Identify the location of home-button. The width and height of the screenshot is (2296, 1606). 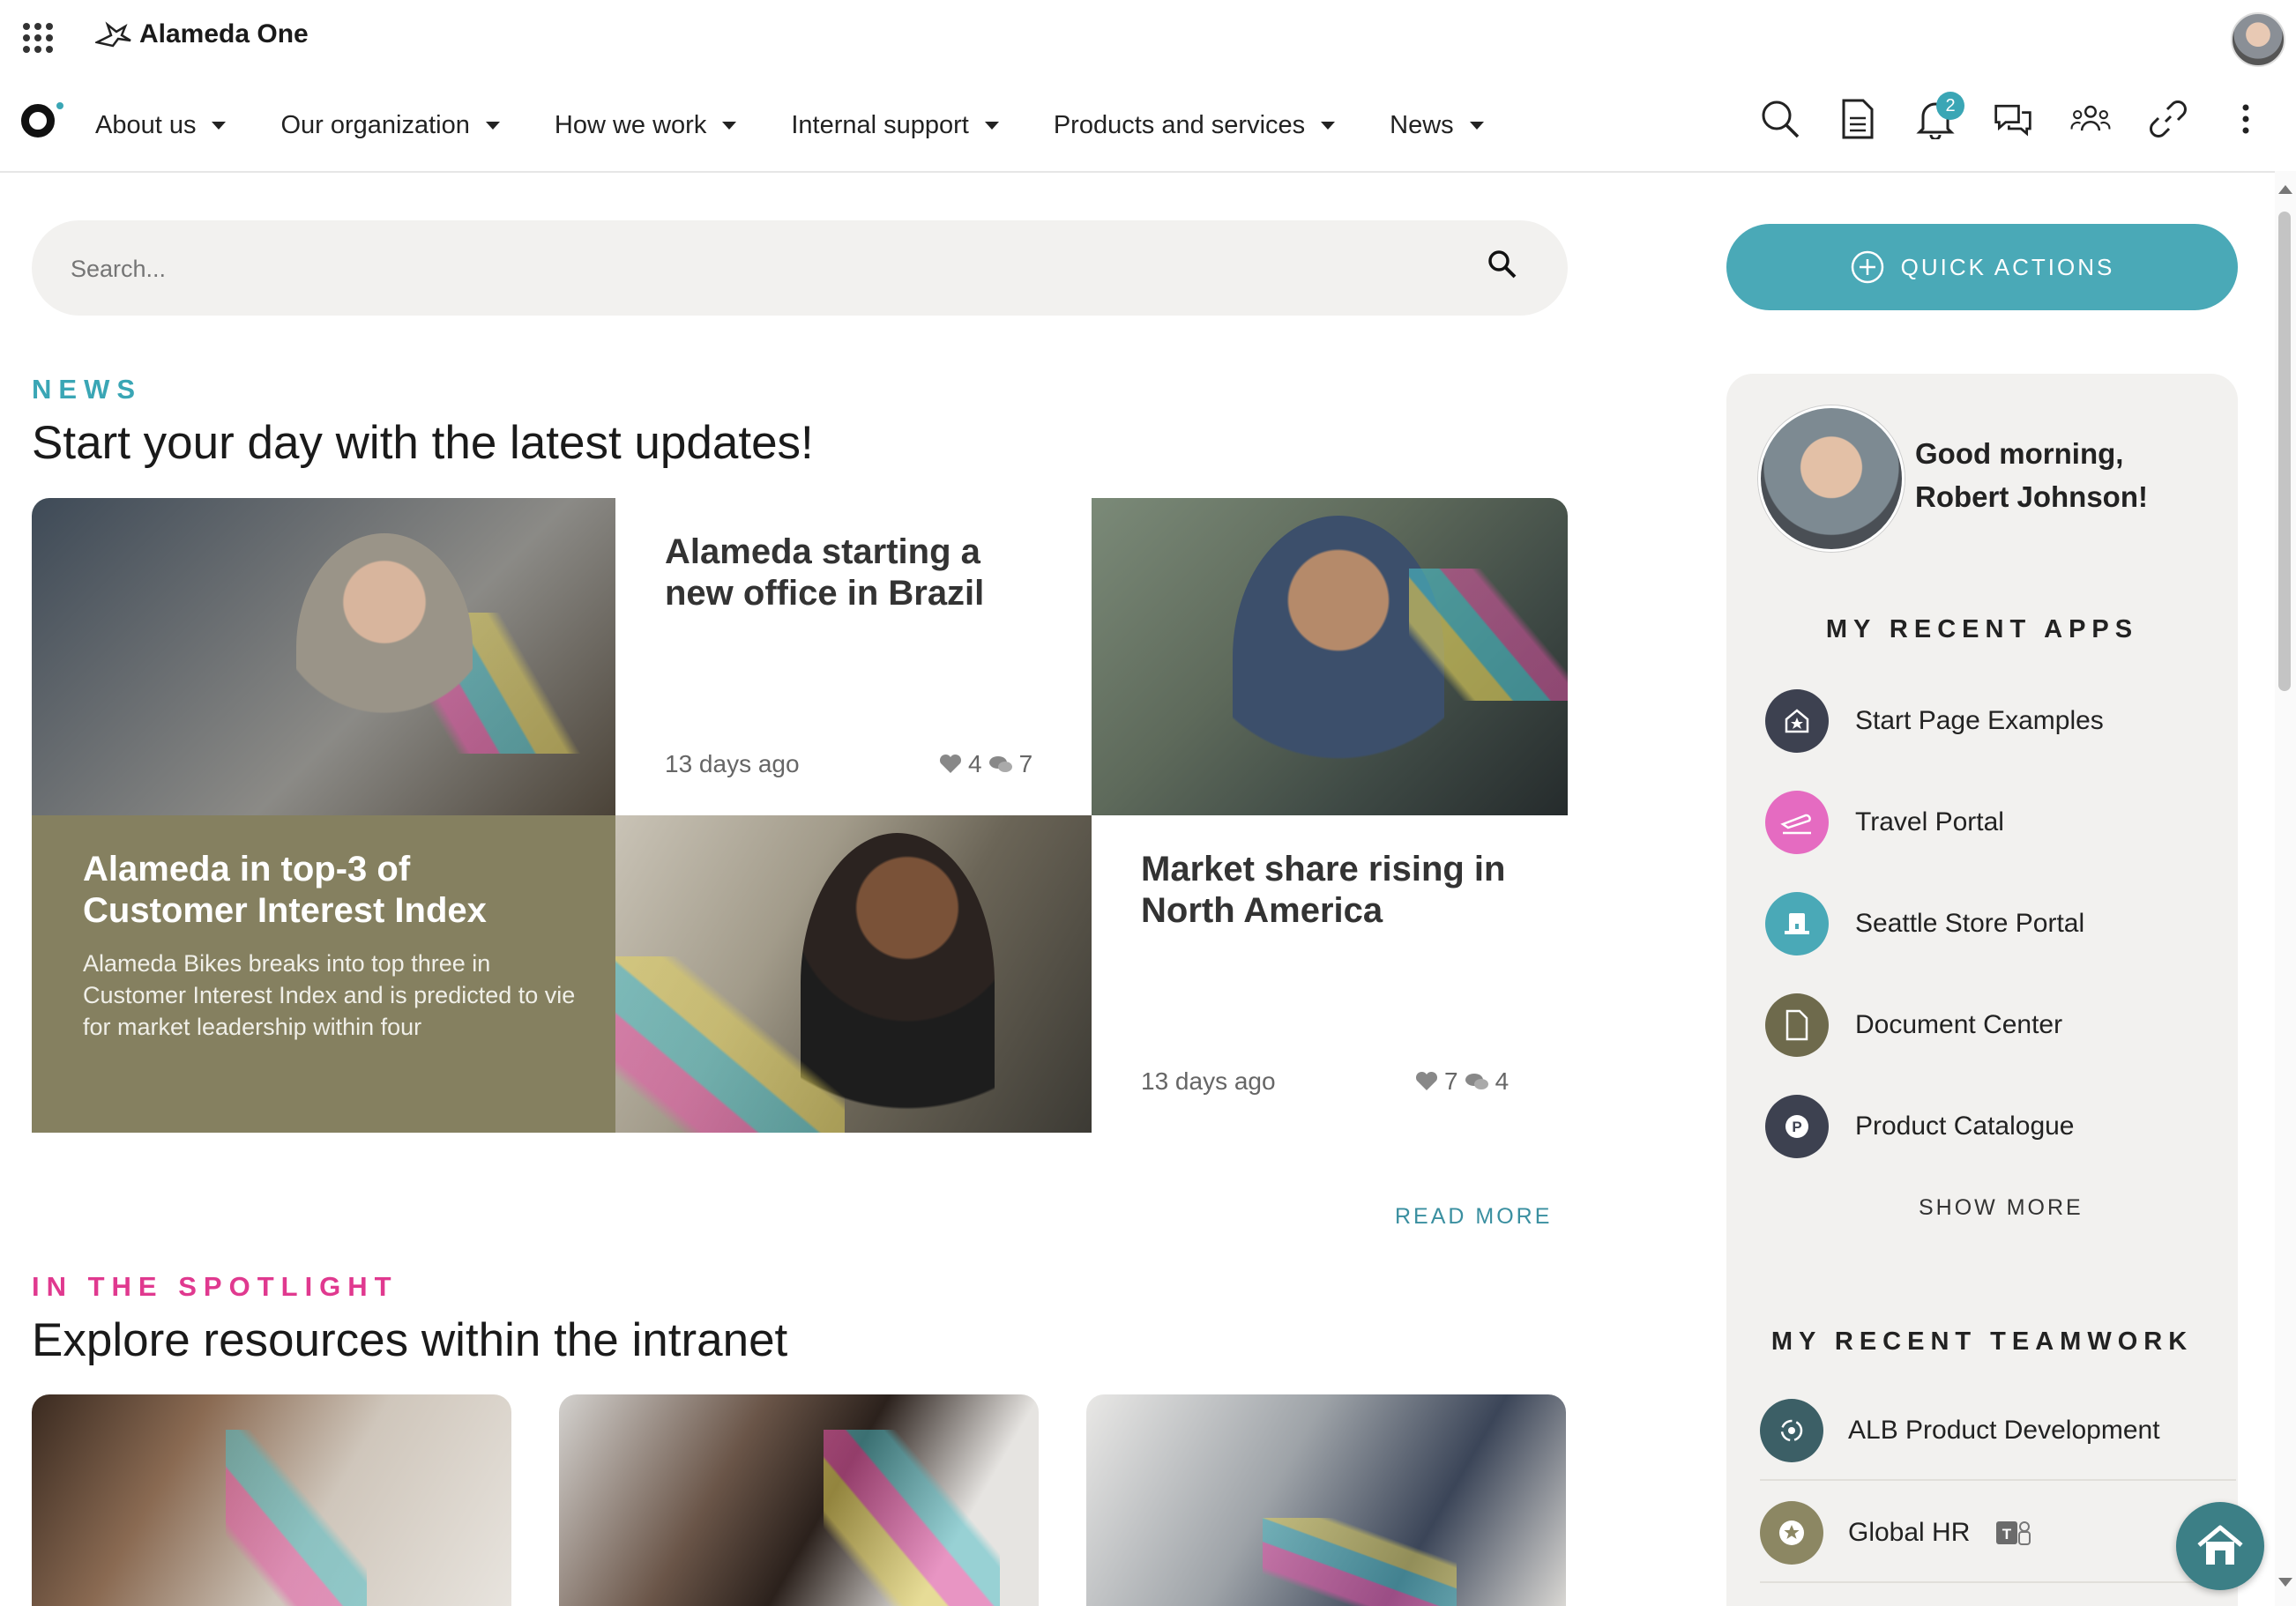
(2220, 1546).